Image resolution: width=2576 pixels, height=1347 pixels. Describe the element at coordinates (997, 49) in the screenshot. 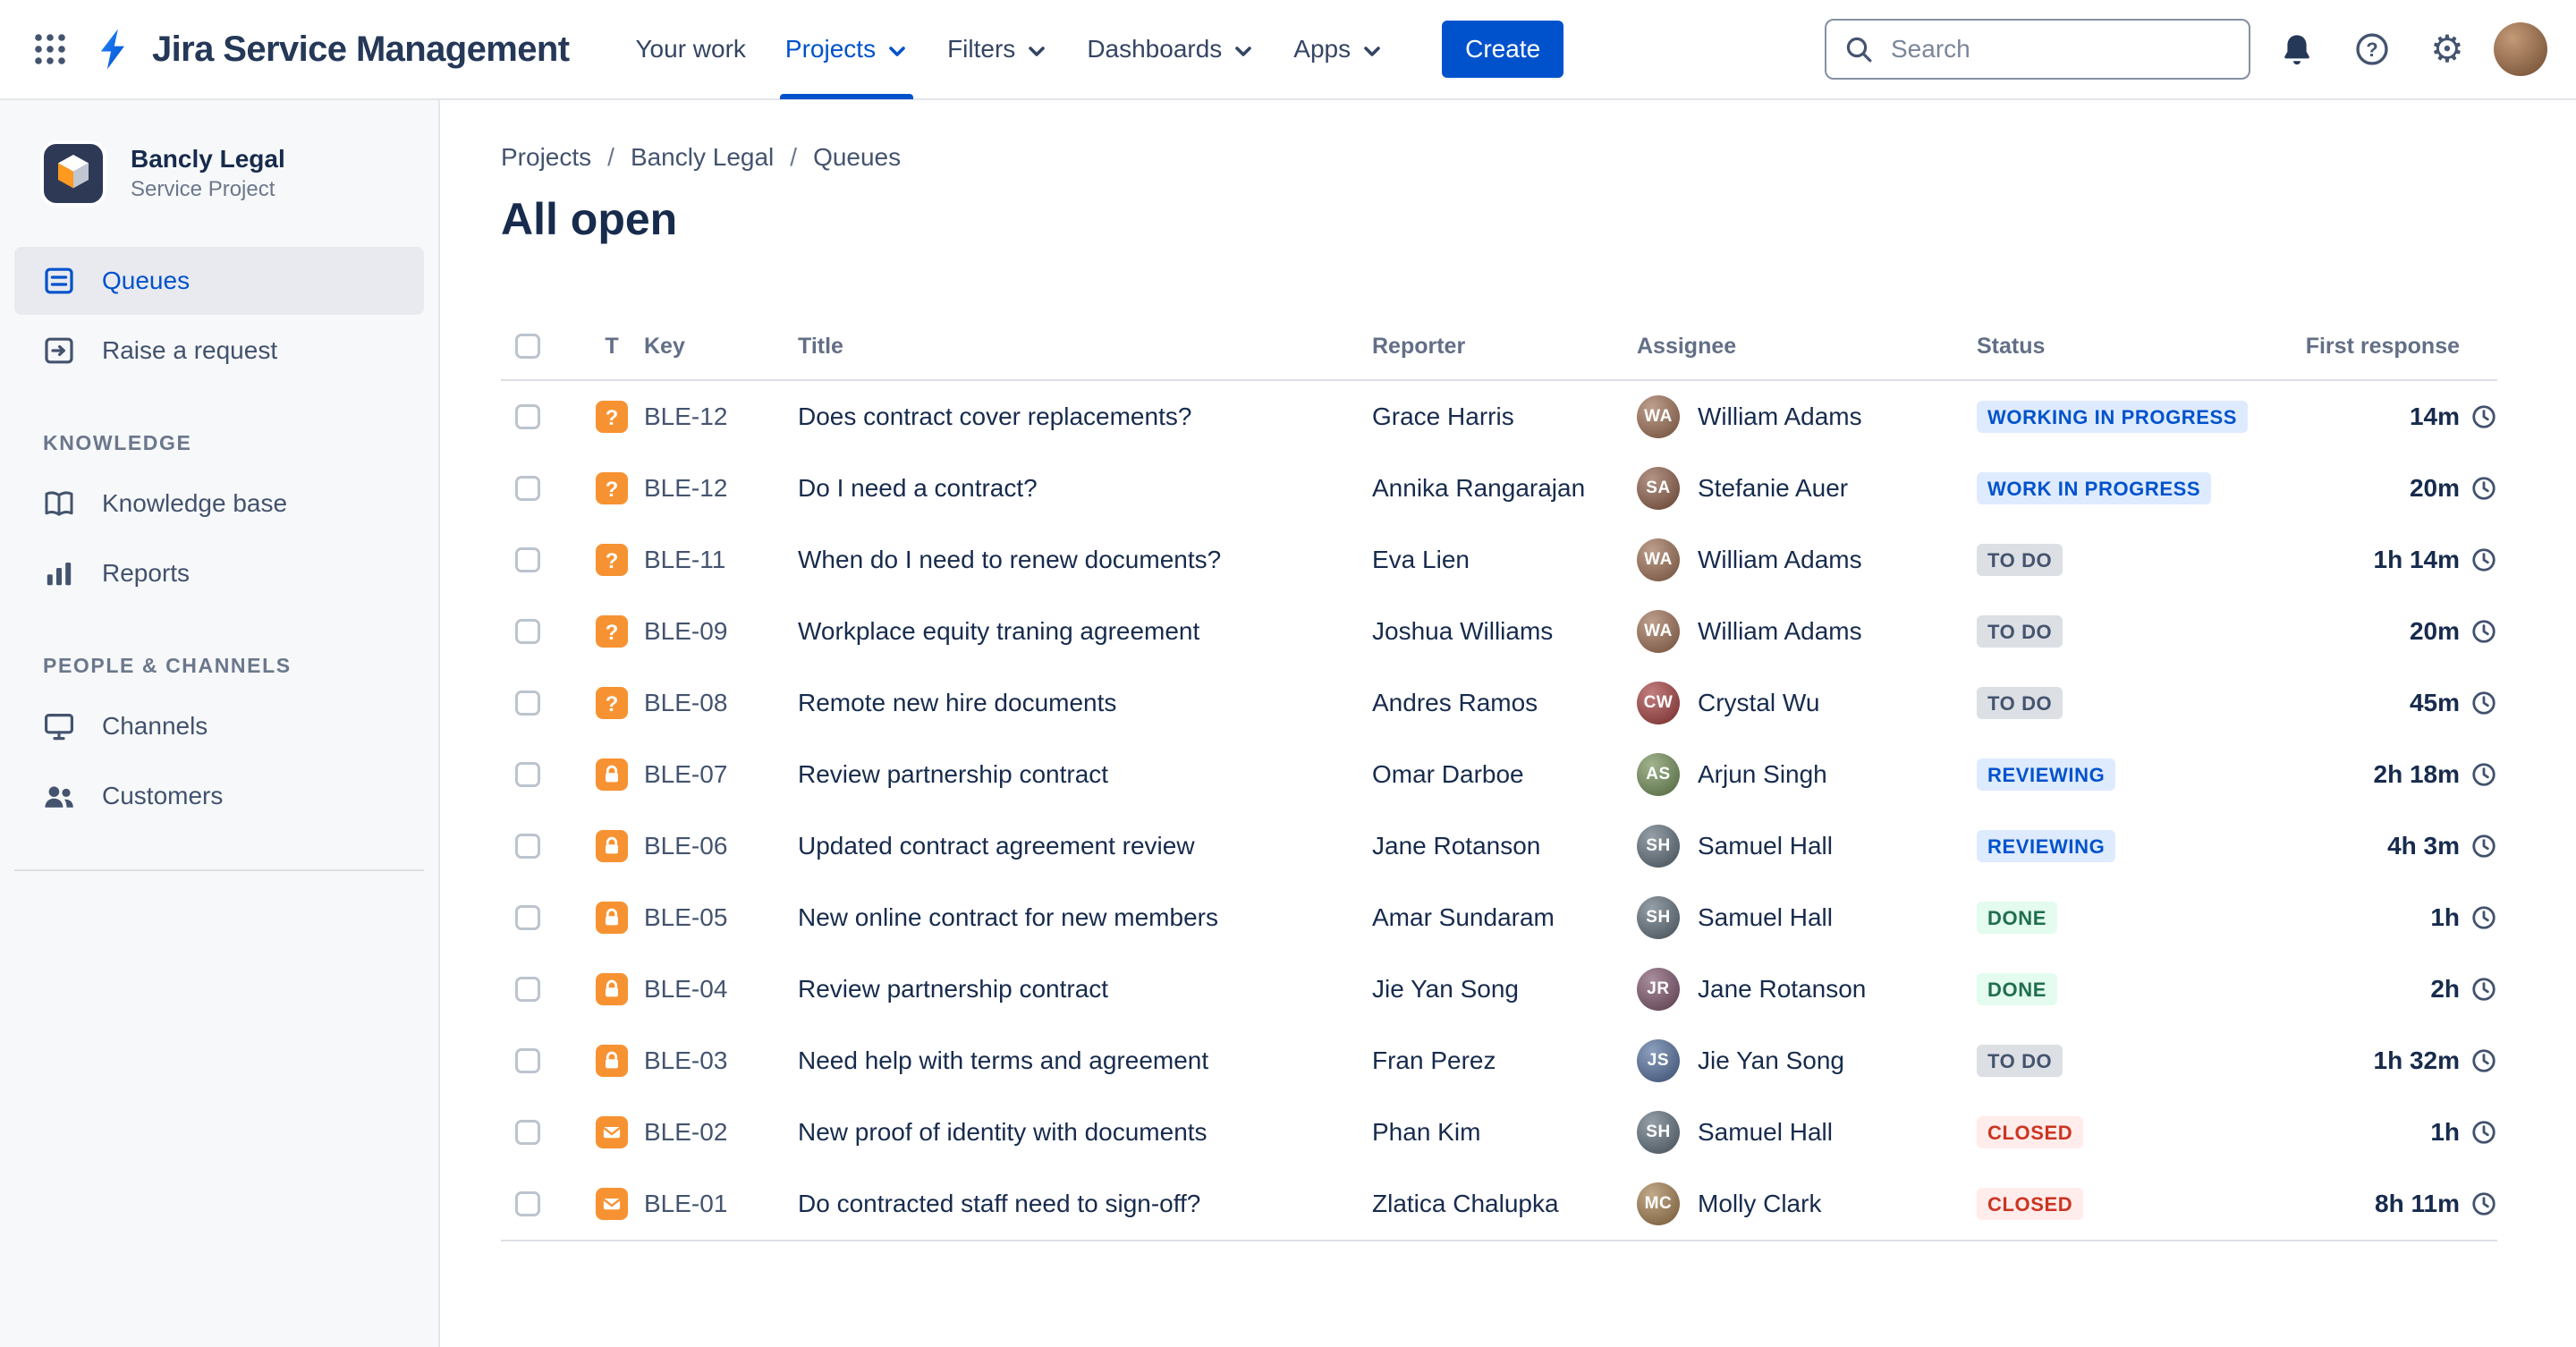

I see `nav-filters: Filters` at that location.